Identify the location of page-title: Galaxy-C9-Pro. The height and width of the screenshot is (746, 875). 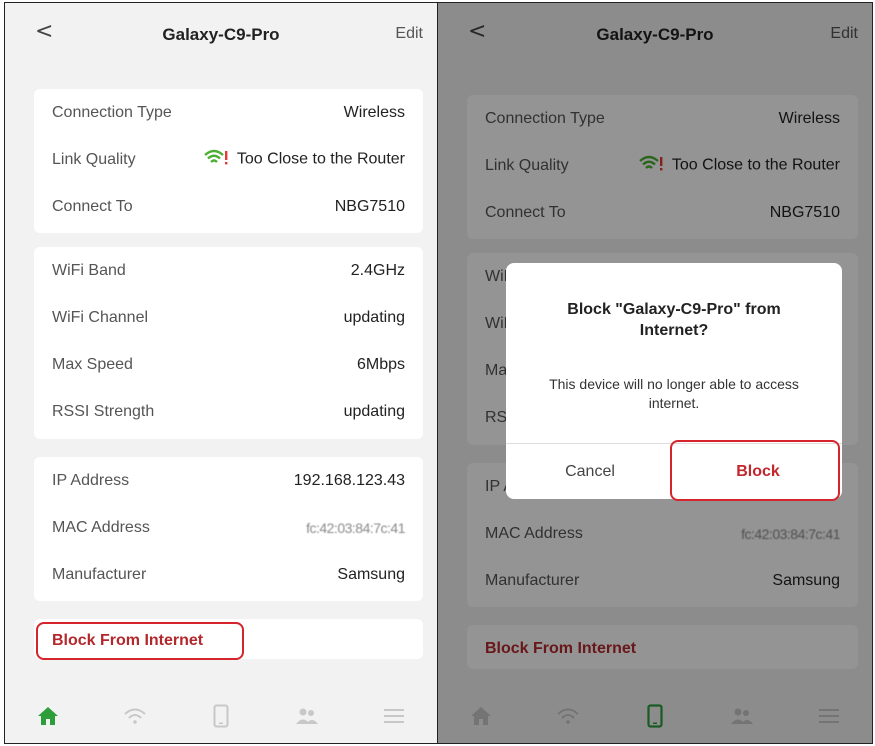
(221, 34).